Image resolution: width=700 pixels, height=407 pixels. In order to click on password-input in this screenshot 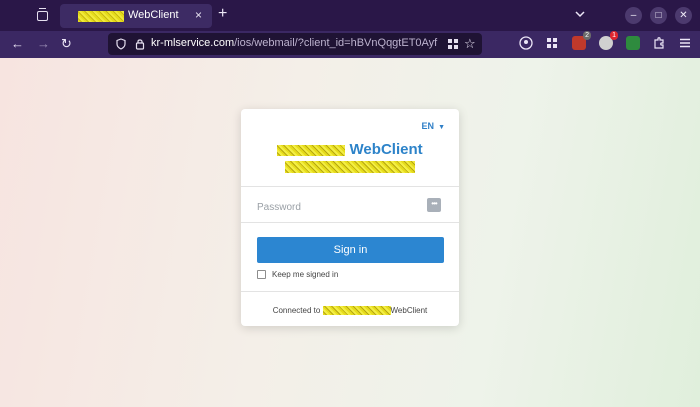, I will do `click(332, 207)`.